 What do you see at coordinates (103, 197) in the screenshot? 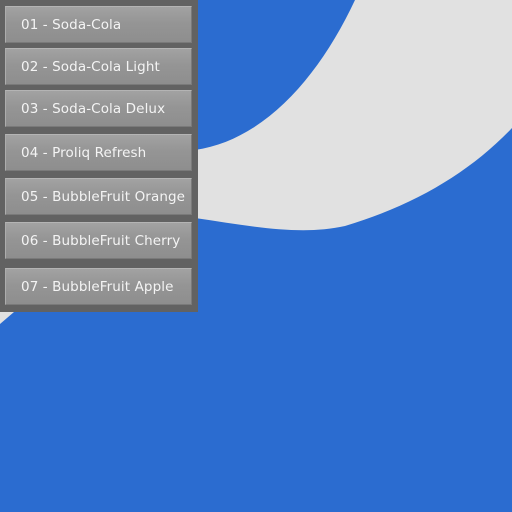
I see `menu-item-label: 05 - BubbleFruit Orange` at bounding box center [103, 197].